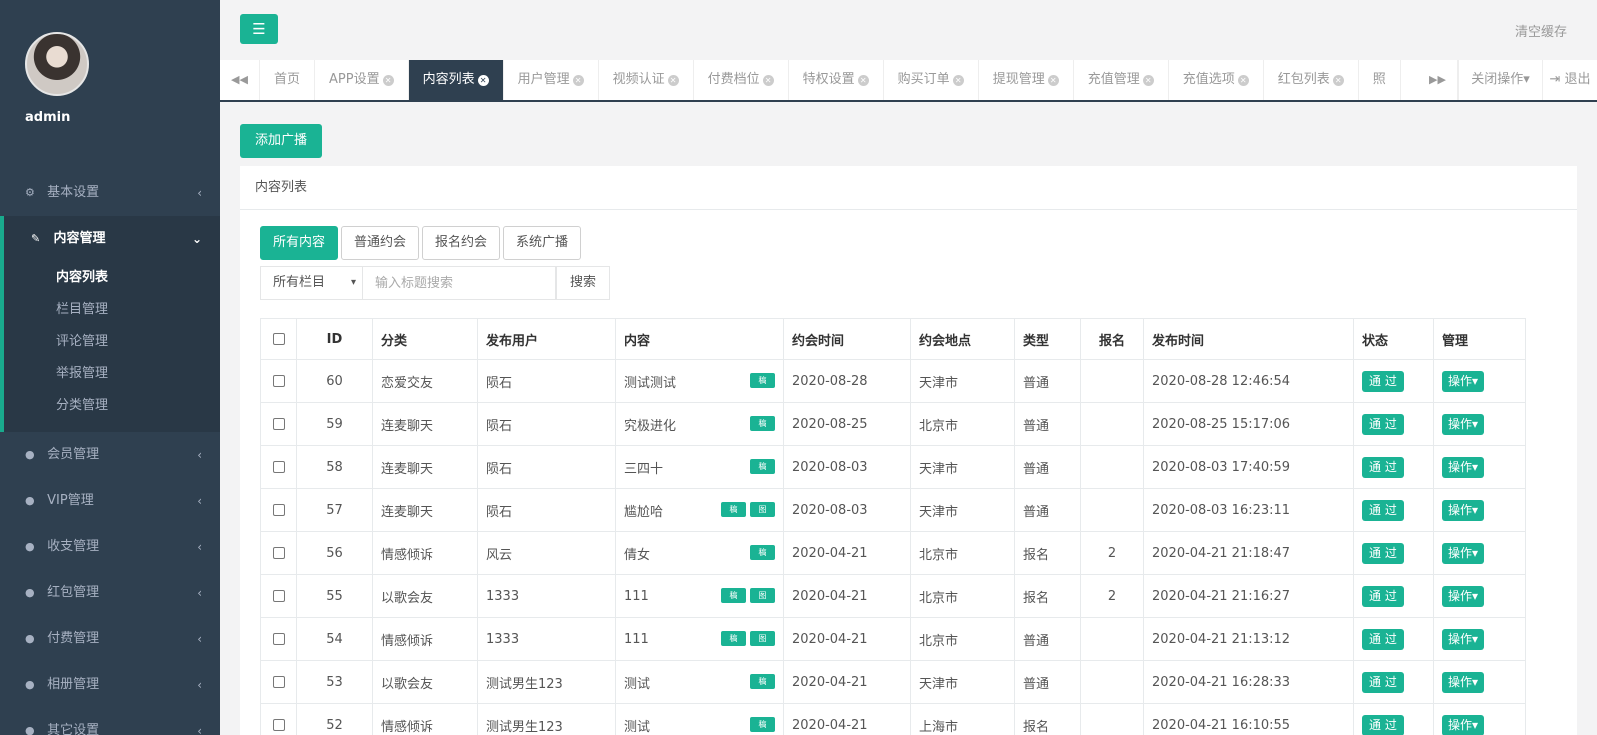 The image size is (1597, 735). I want to click on col-publisher: 发布用户, so click(546, 339).